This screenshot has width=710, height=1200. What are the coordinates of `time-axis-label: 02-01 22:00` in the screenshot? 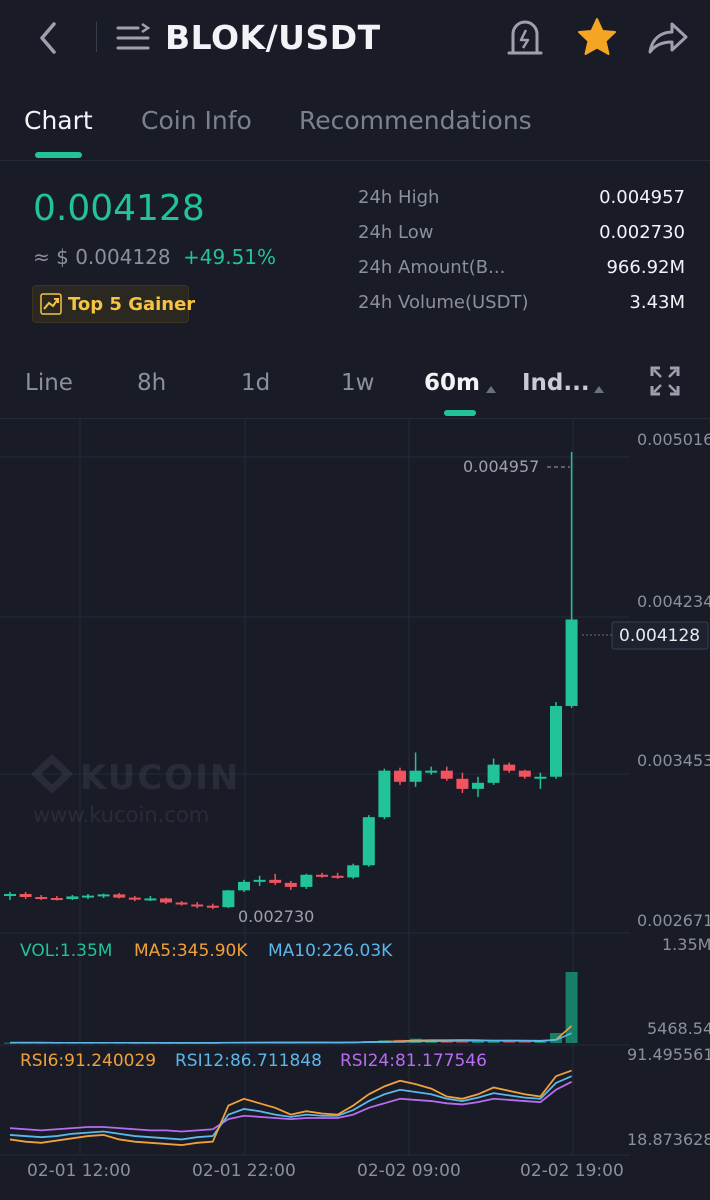 It's located at (244, 1171).